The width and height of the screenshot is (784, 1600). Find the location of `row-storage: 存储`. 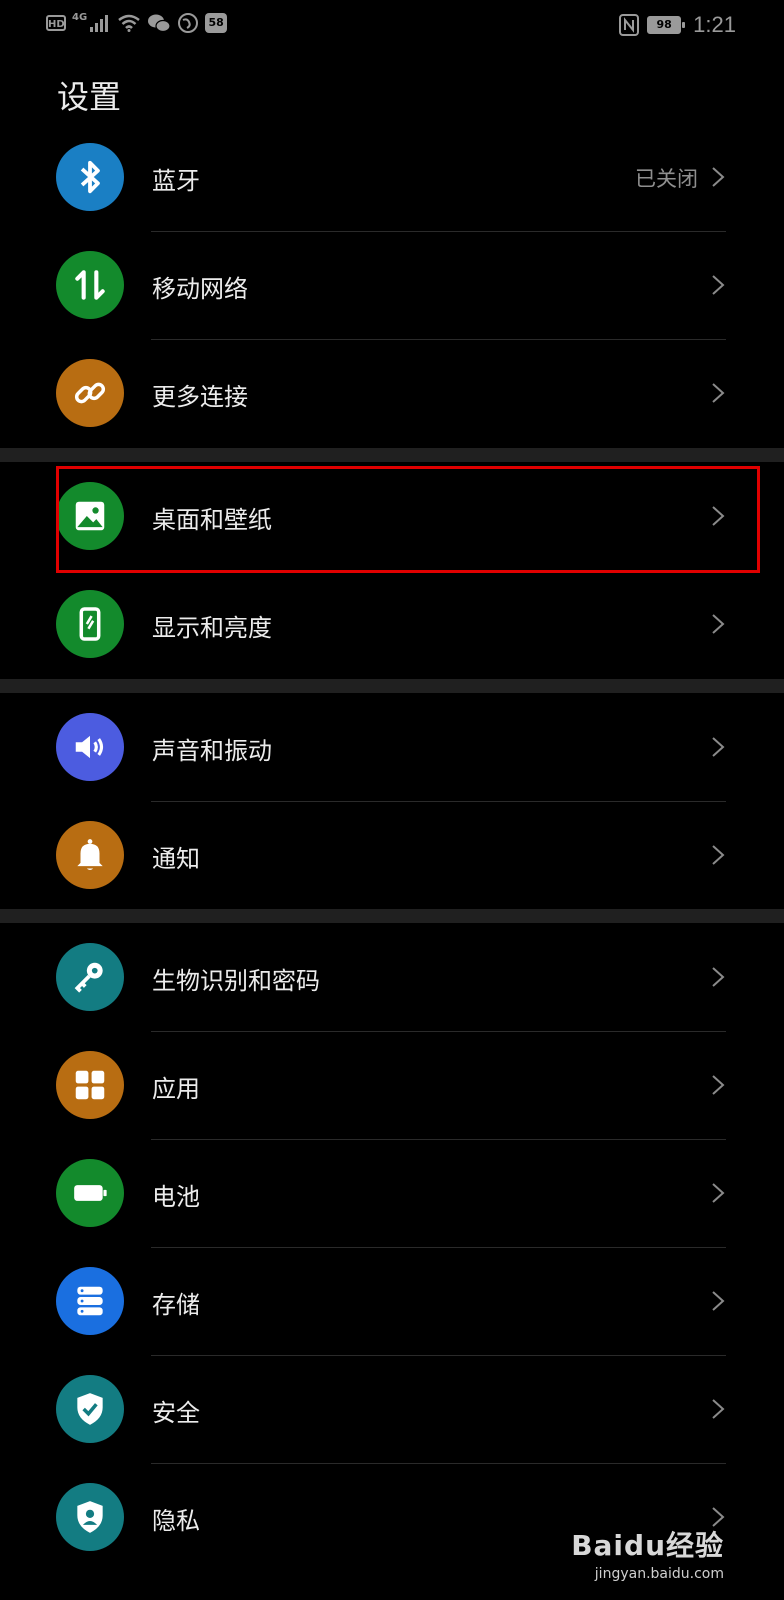

row-storage: 存储 is located at coordinates (392, 1301).